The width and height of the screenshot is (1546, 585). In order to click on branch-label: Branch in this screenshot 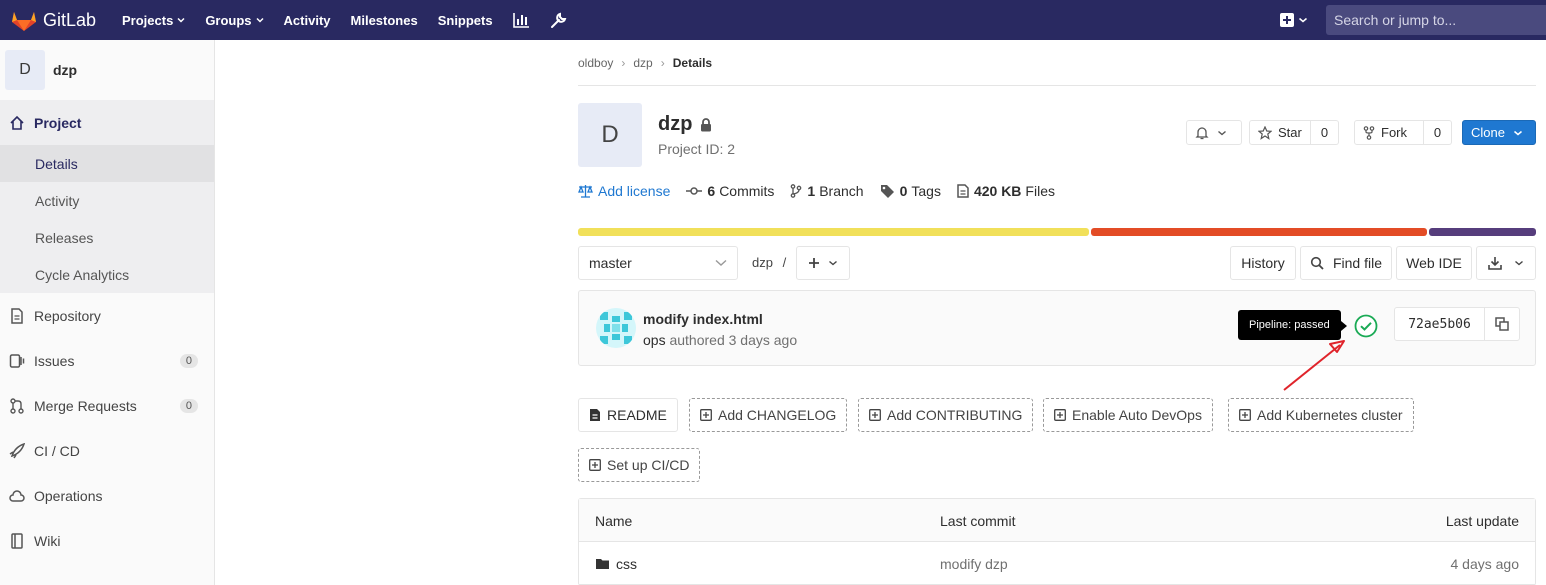, I will do `click(841, 191)`.